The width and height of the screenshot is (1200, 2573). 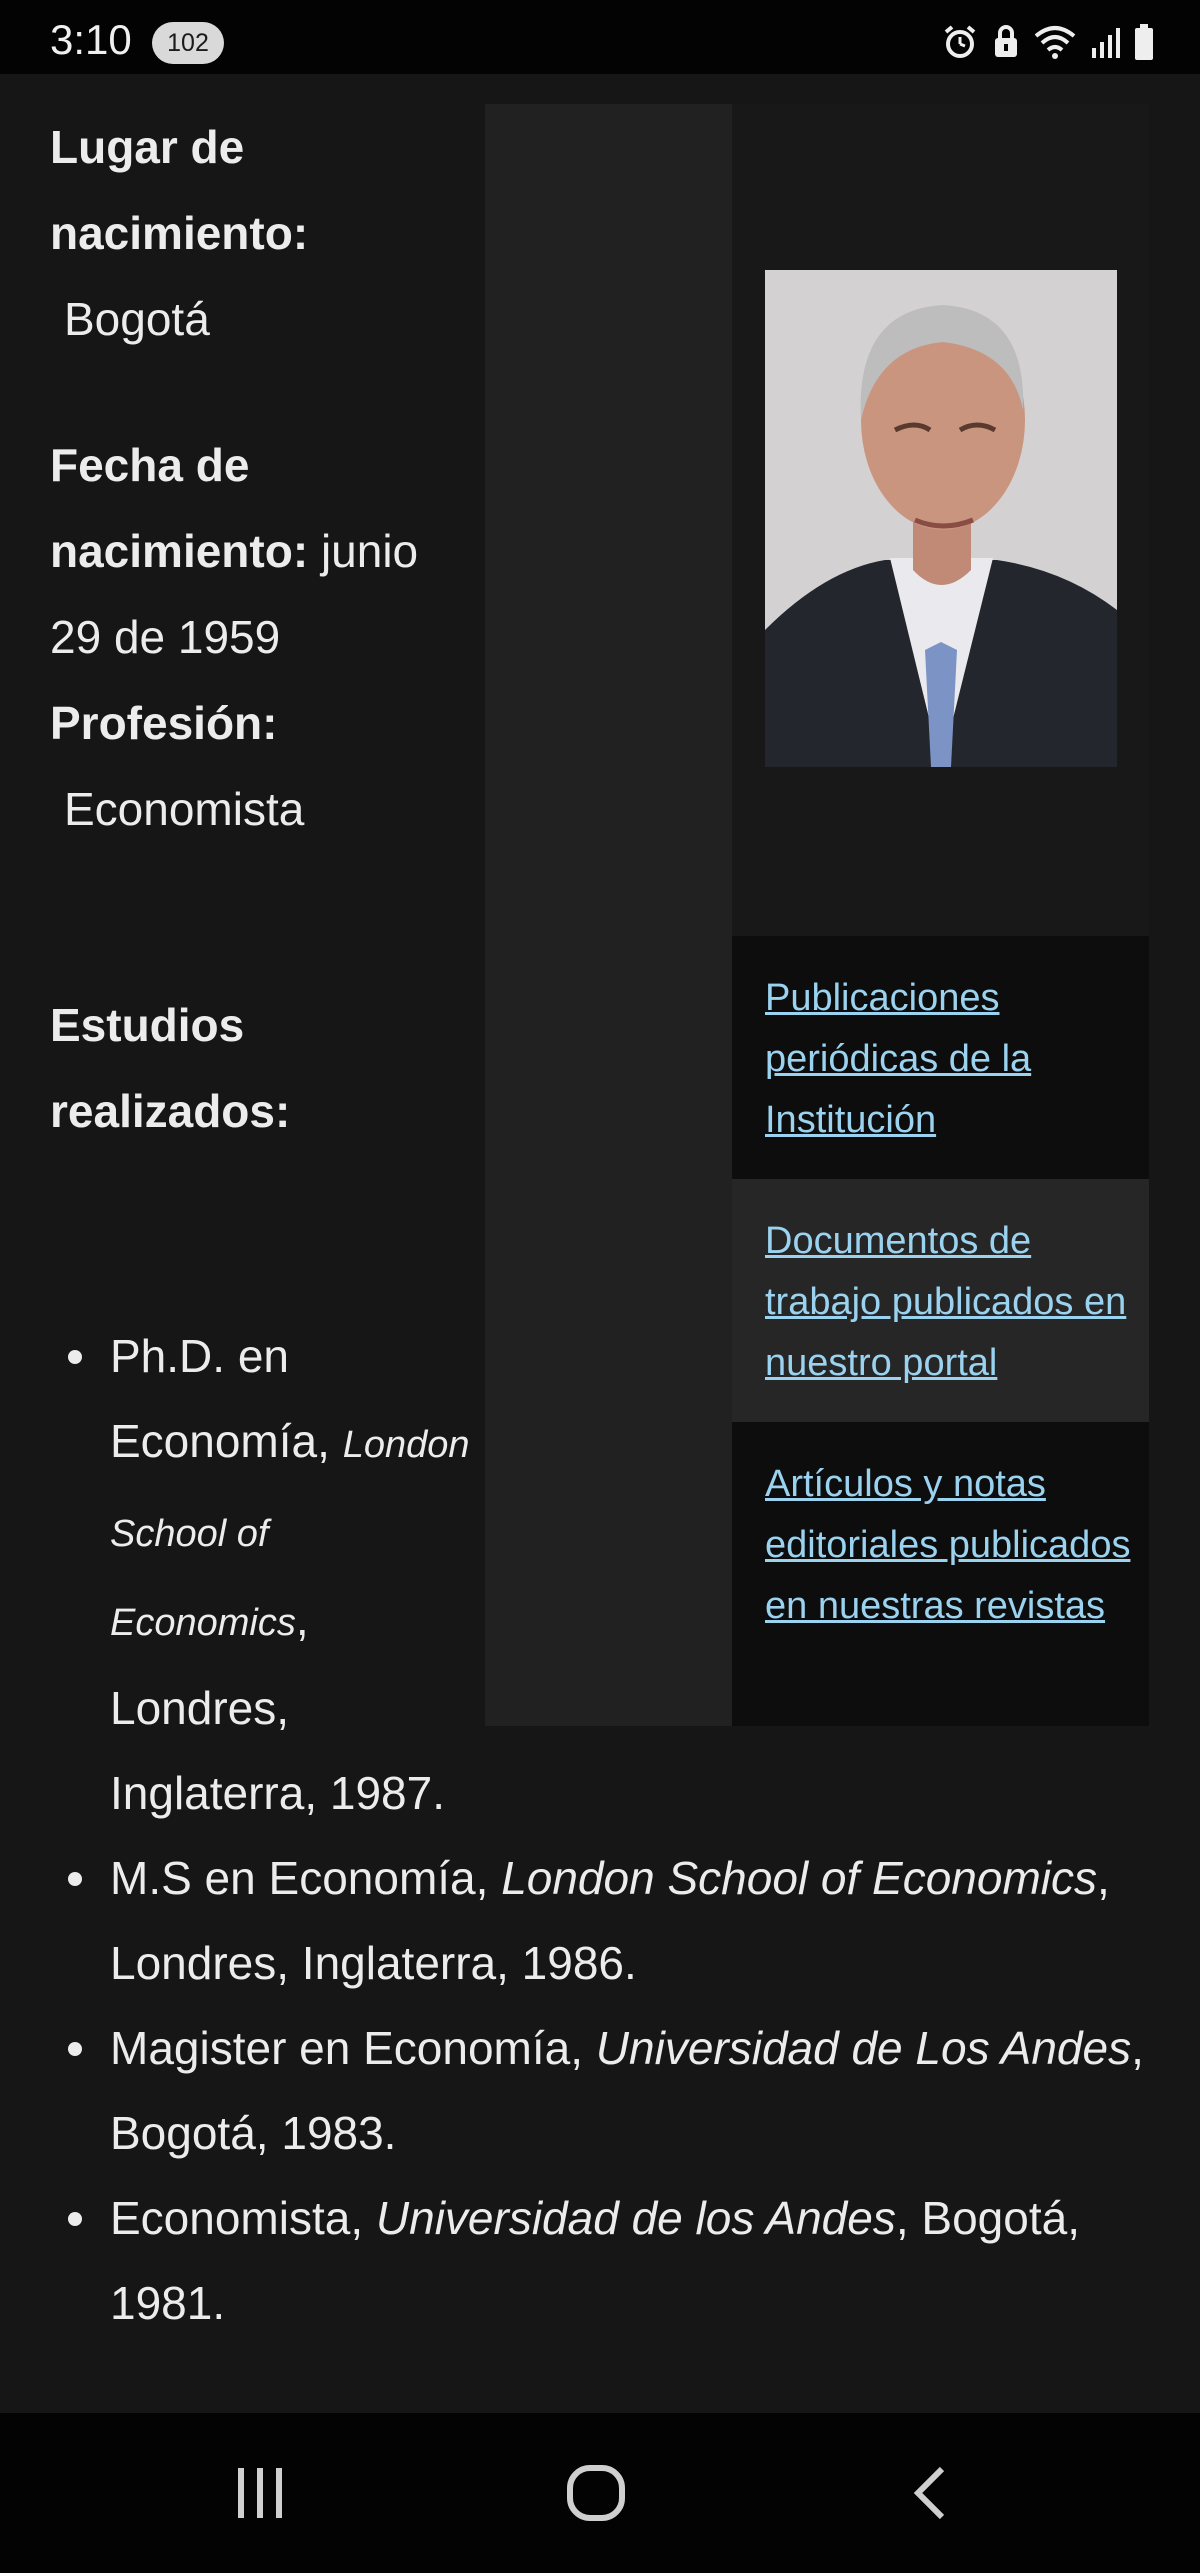 What do you see at coordinates (137, 319) in the screenshot?
I see `birthplace-value: Bogotá` at bounding box center [137, 319].